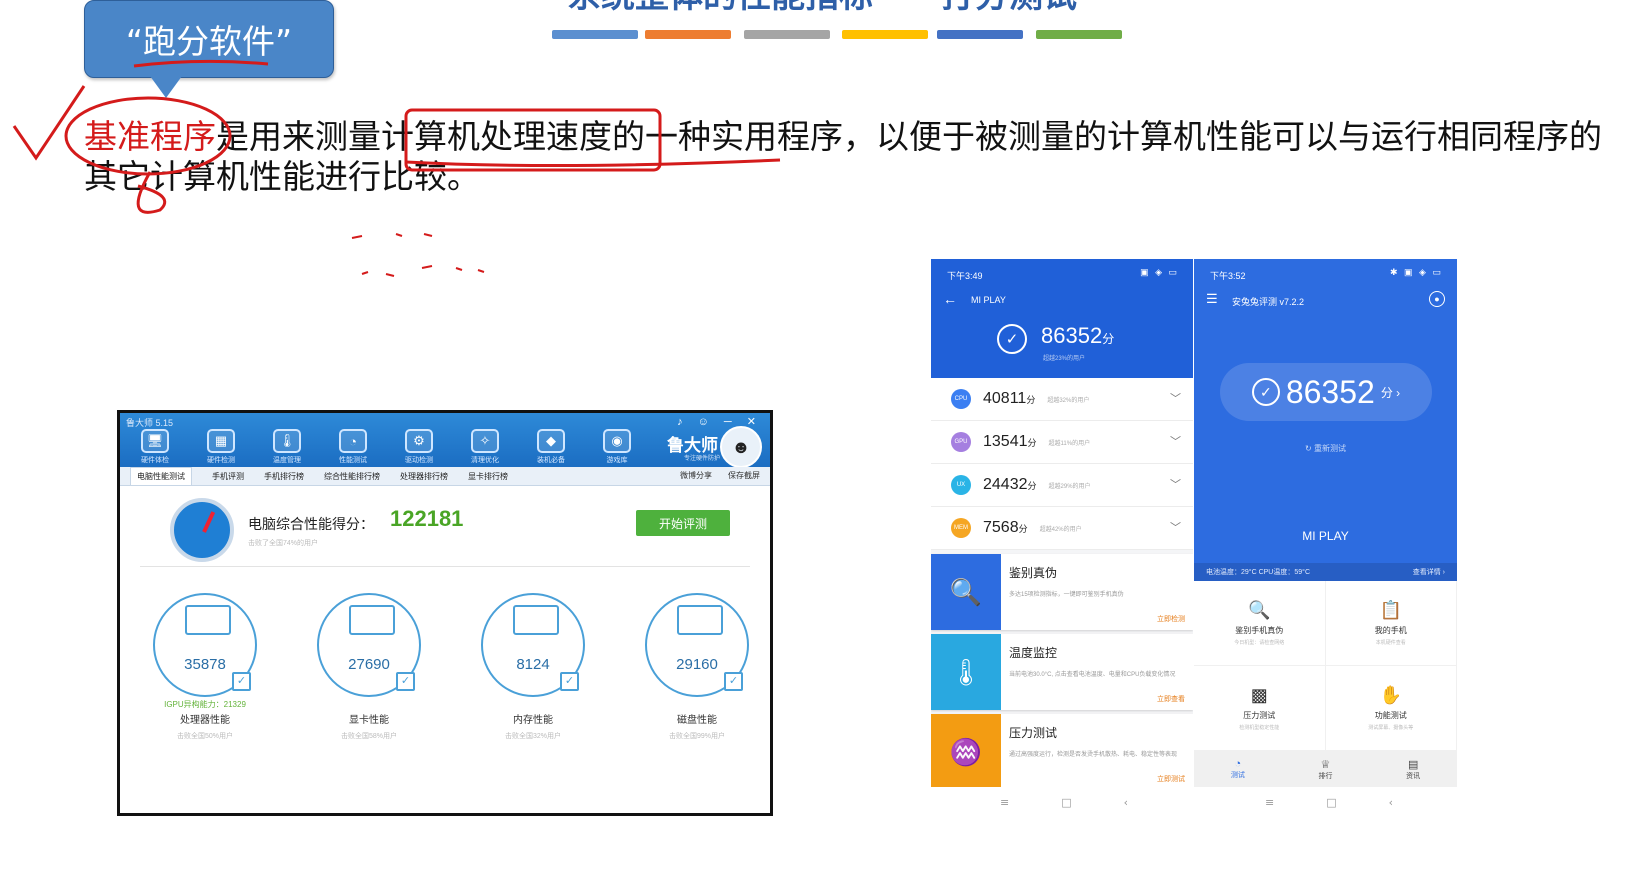  What do you see at coordinates (683, 523) in the screenshot?
I see `start-test-button: 开始评测` at bounding box center [683, 523].